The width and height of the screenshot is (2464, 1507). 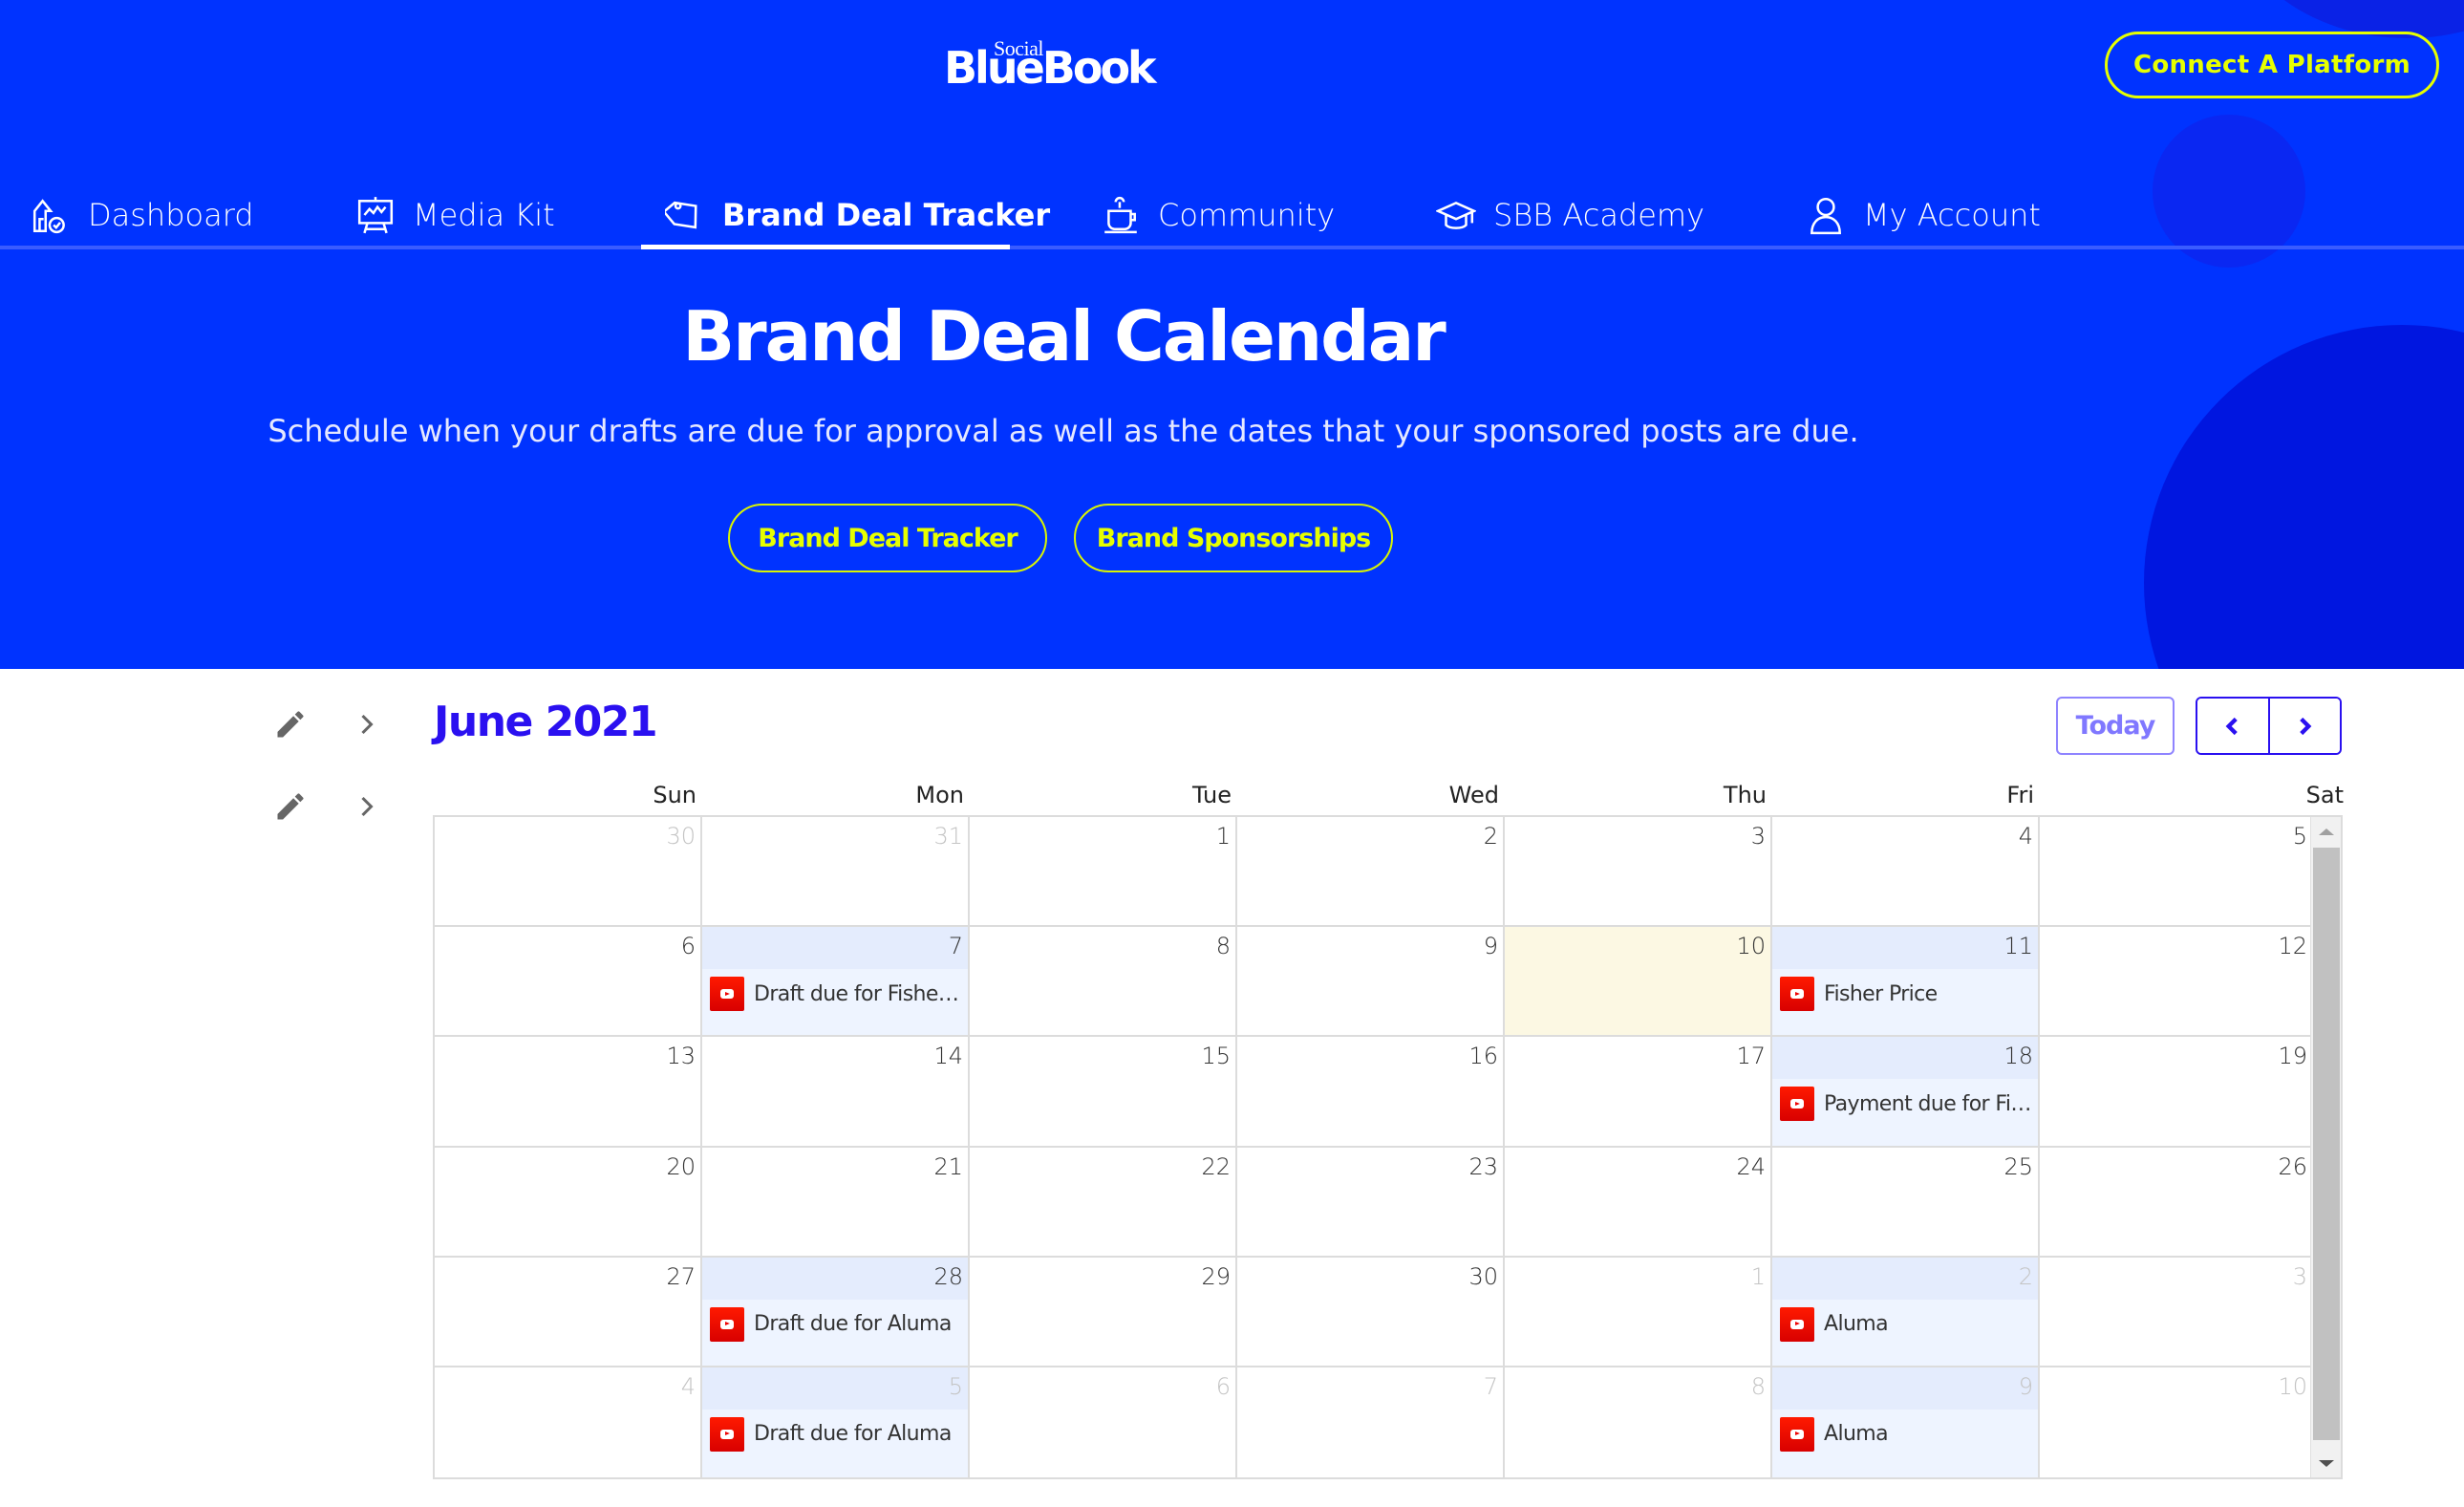 What do you see at coordinates (681, 1276) in the screenshot?
I see `day-number: 27` at bounding box center [681, 1276].